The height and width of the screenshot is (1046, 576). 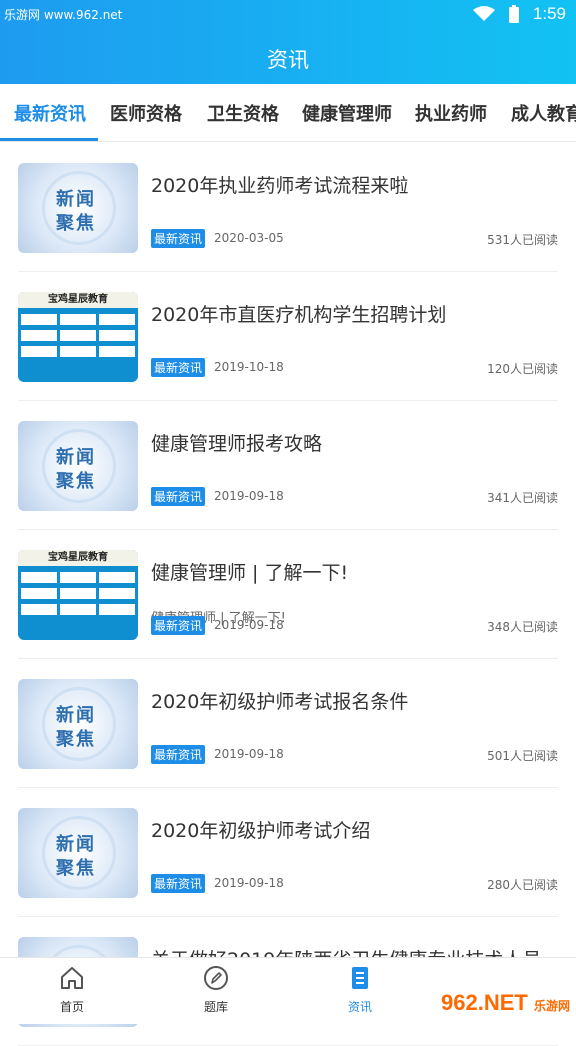 I want to click on tab-pharmacist: 执业药师, so click(x=451, y=113).